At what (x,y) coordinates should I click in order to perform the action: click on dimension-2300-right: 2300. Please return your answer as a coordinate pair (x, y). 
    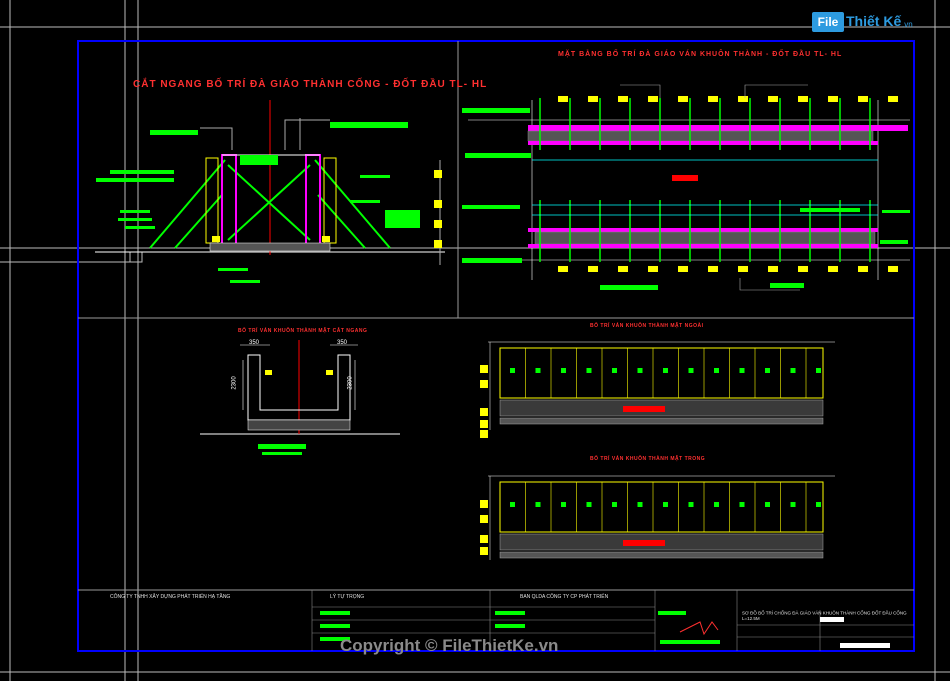
    Looking at the image, I should click on (350, 383).